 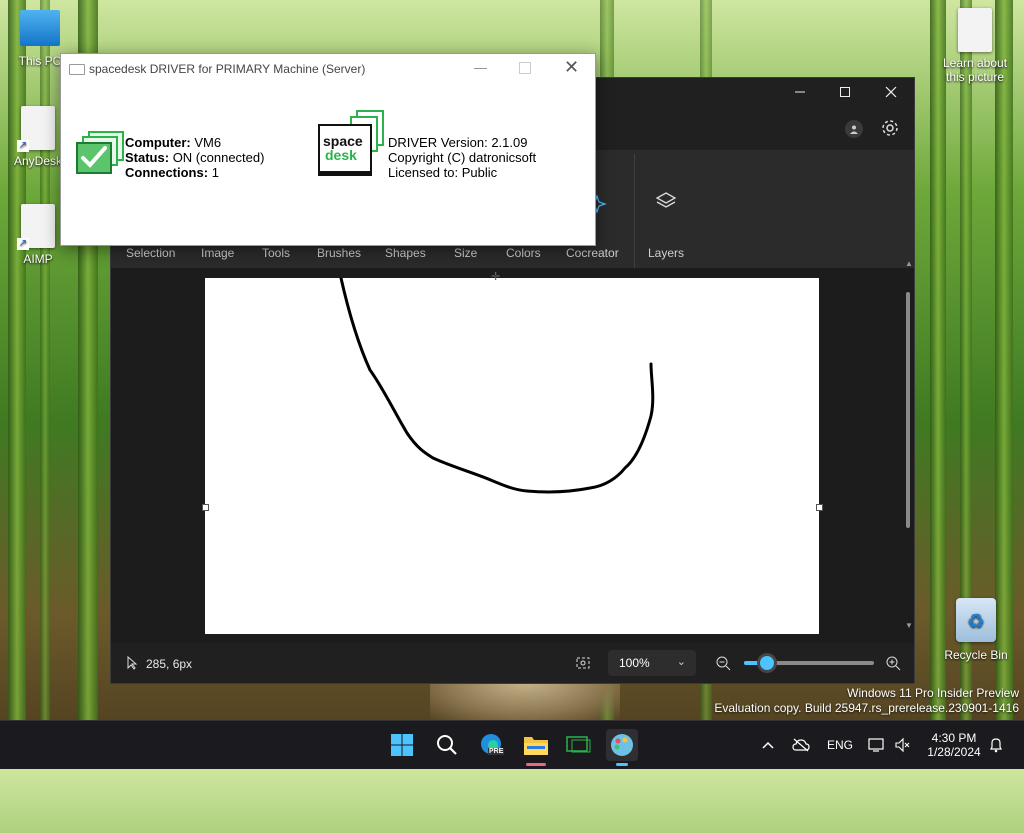 I want to click on ribbon-tab-size: Size, so click(x=465, y=253).